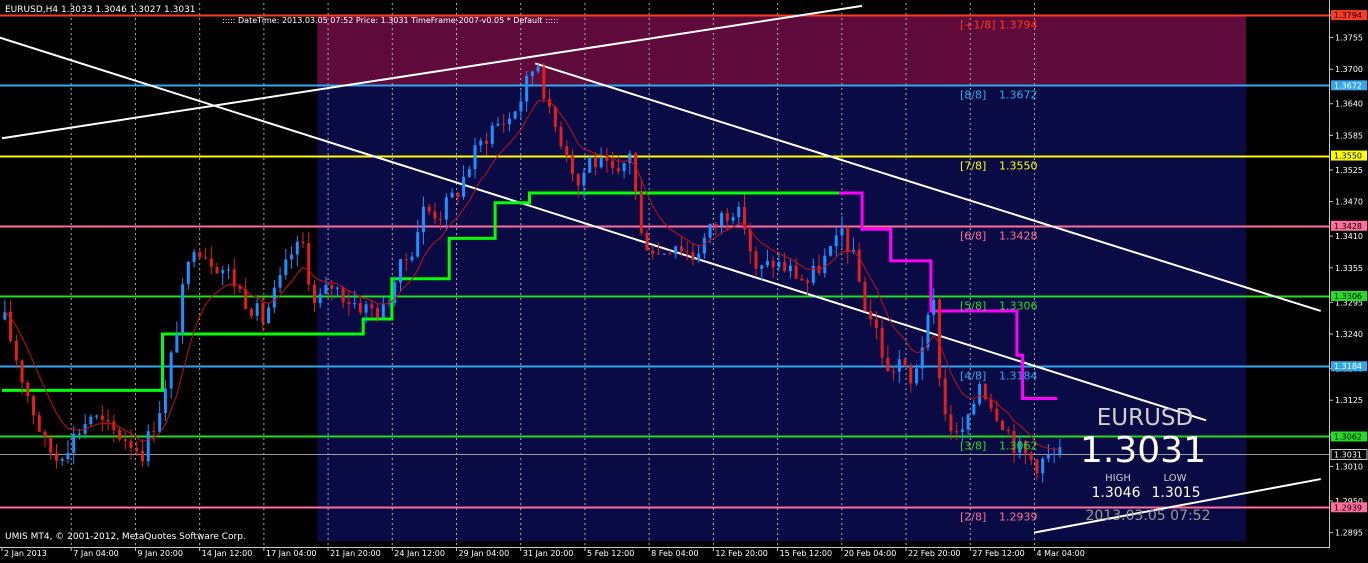 The image size is (1368, 563). I want to click on panel-symbol: EURUSD, so click(1145, 418).